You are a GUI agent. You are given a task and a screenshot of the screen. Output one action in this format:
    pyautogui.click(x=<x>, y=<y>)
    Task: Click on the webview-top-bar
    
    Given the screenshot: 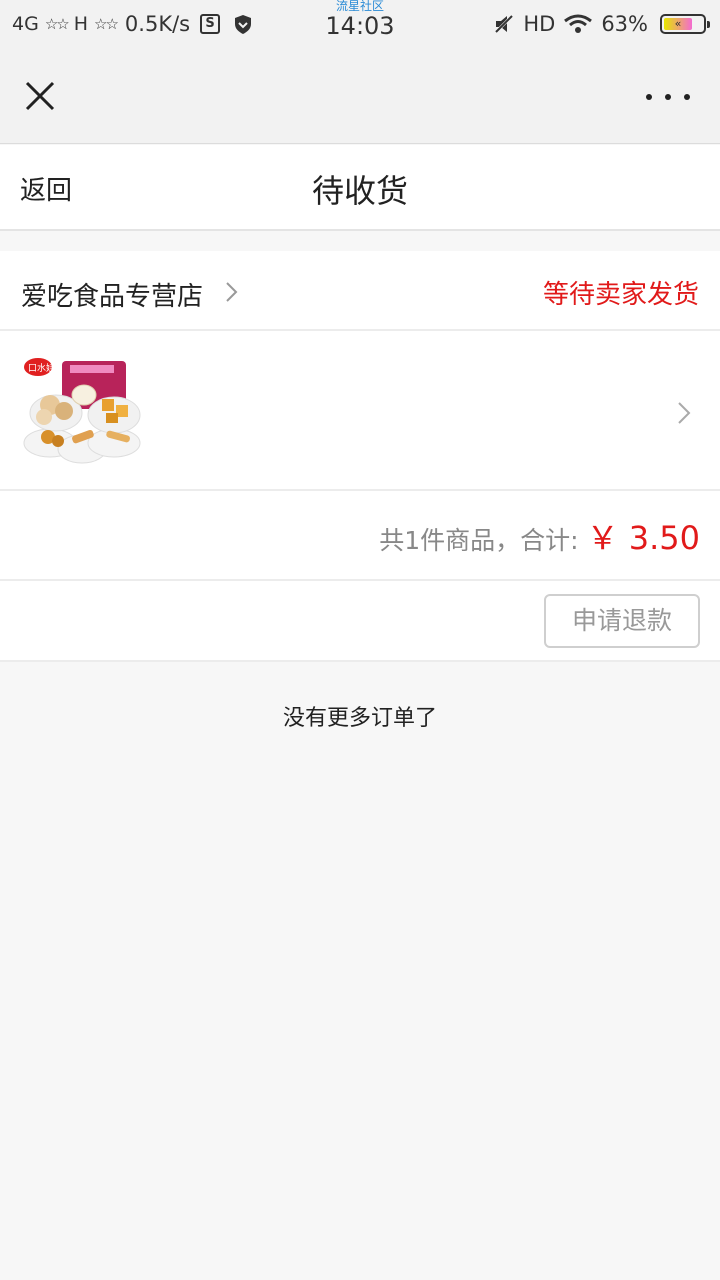 What is the action you would take?
    pyautogui.click(x=360, y=98)
    